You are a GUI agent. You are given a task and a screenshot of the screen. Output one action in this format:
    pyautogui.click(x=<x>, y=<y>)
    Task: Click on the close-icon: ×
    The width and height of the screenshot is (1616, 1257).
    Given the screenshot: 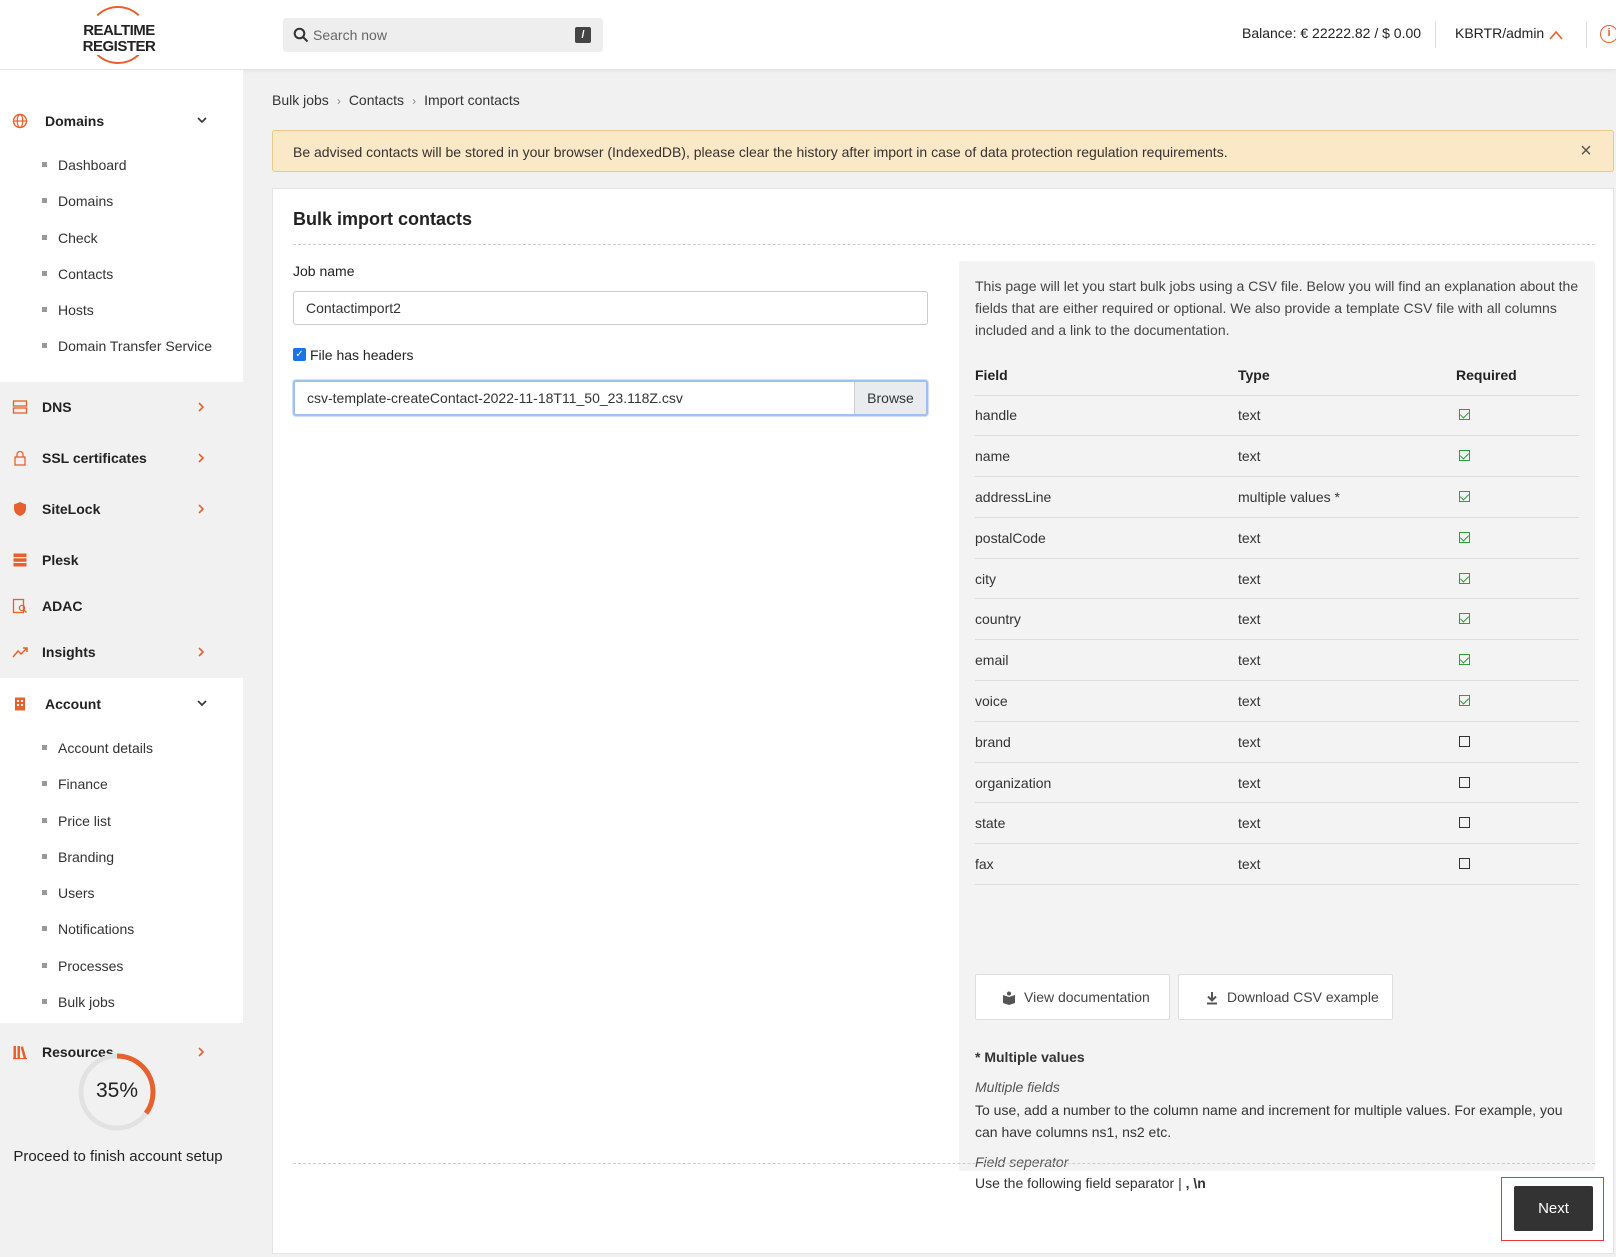 What is the action you would take?
    pyautogui.click(x=1586, y=151)
    